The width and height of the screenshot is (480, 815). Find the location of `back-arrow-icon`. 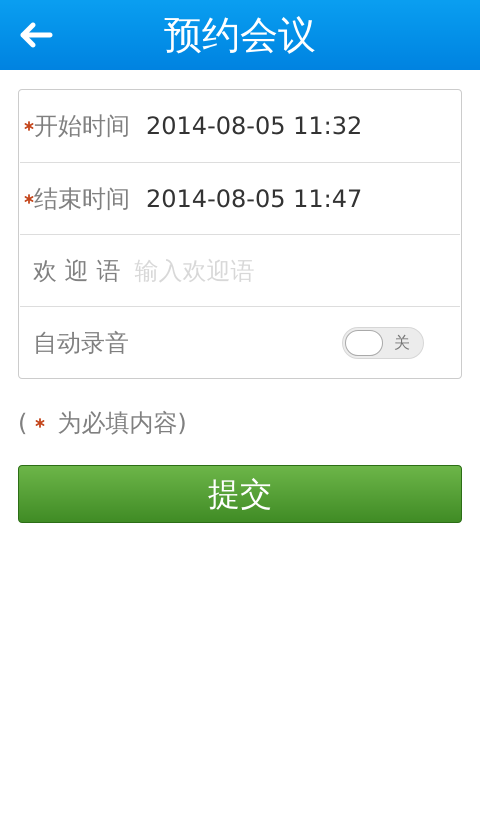

back-arrow-icon is located at coordinates (36, 35).